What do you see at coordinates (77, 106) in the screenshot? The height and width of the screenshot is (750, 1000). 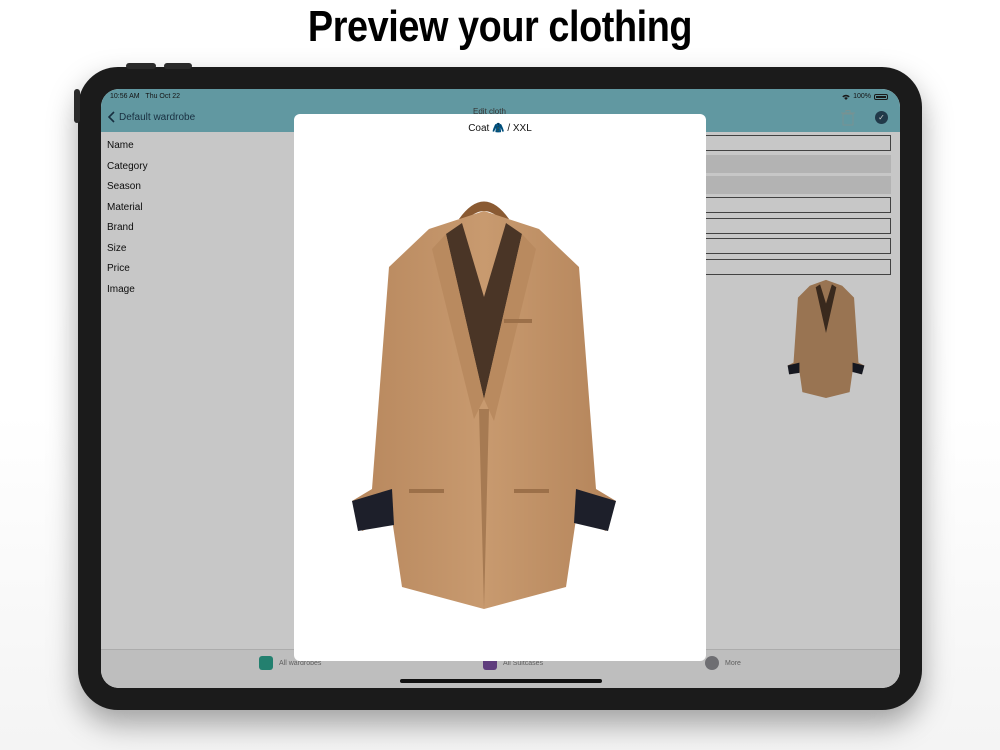 I see `device-side-button` at bounding box center [77, 106].